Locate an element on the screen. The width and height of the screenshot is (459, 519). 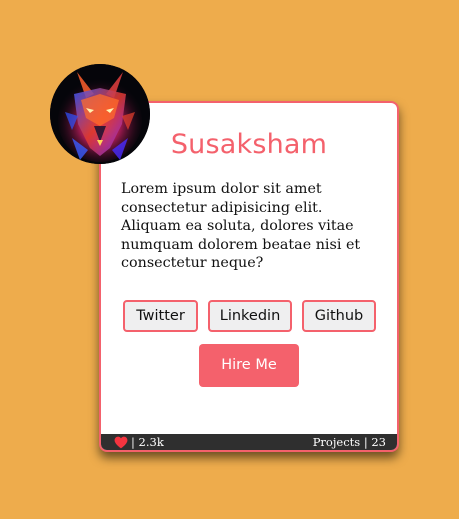
likes-section: | 2.3k is located at coordinates (139, 442).